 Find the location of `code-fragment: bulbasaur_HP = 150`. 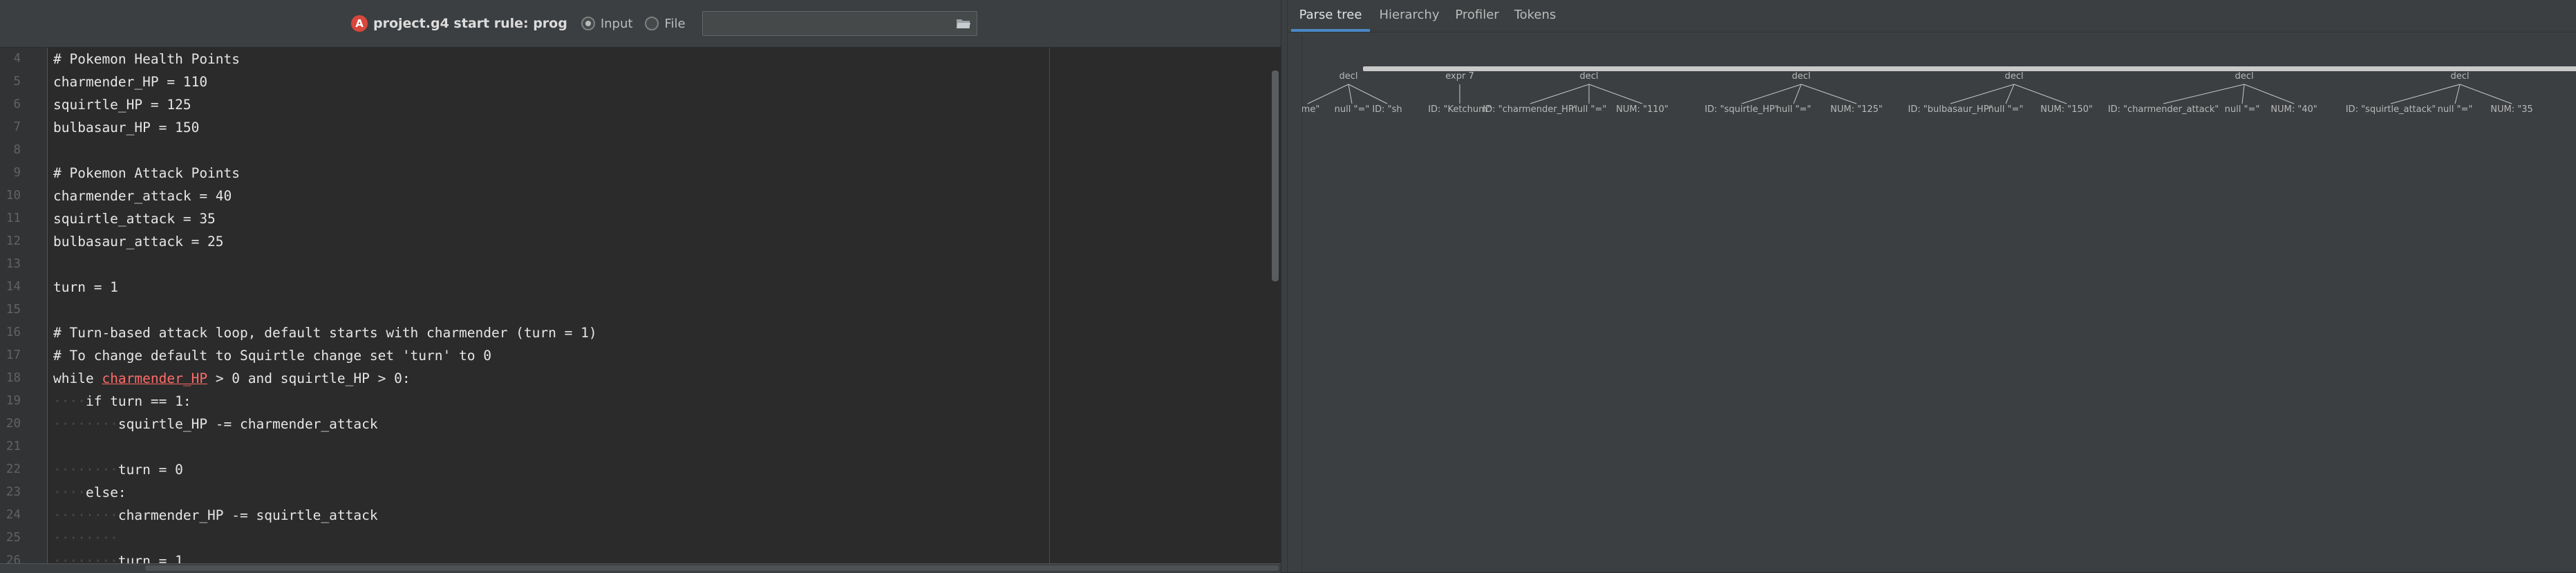

code-fragment: bulbasaur_HP = 150 is located at coordinates (126, 127).